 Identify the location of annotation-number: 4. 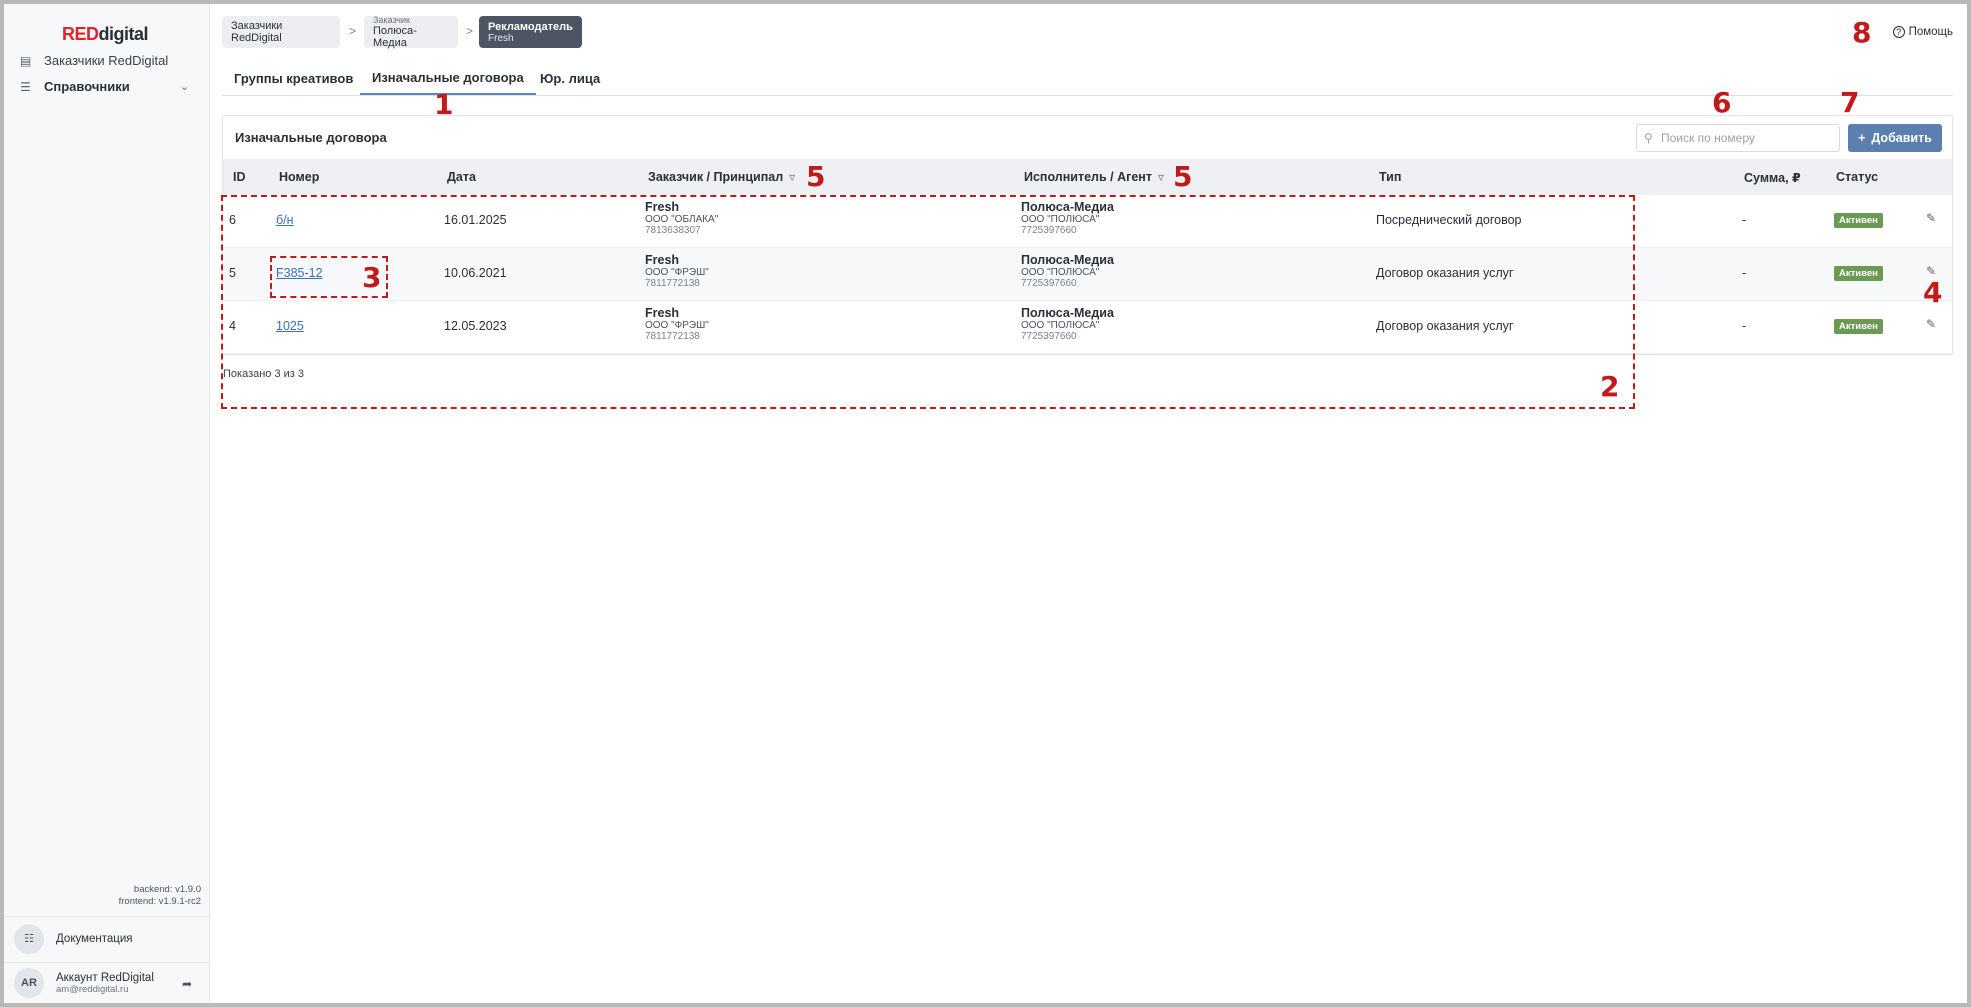
(1933, 292).